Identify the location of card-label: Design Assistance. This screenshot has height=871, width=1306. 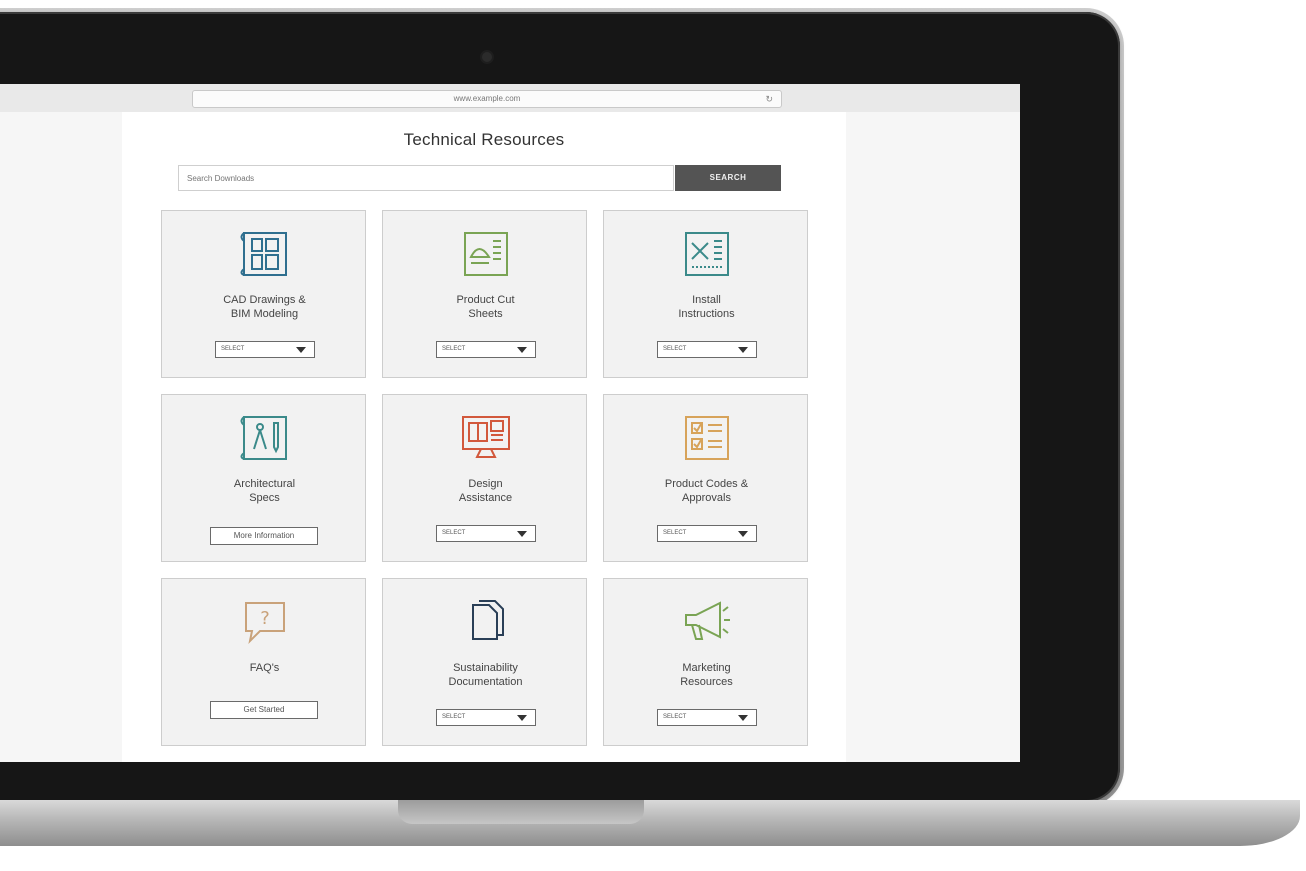
(485, 491).